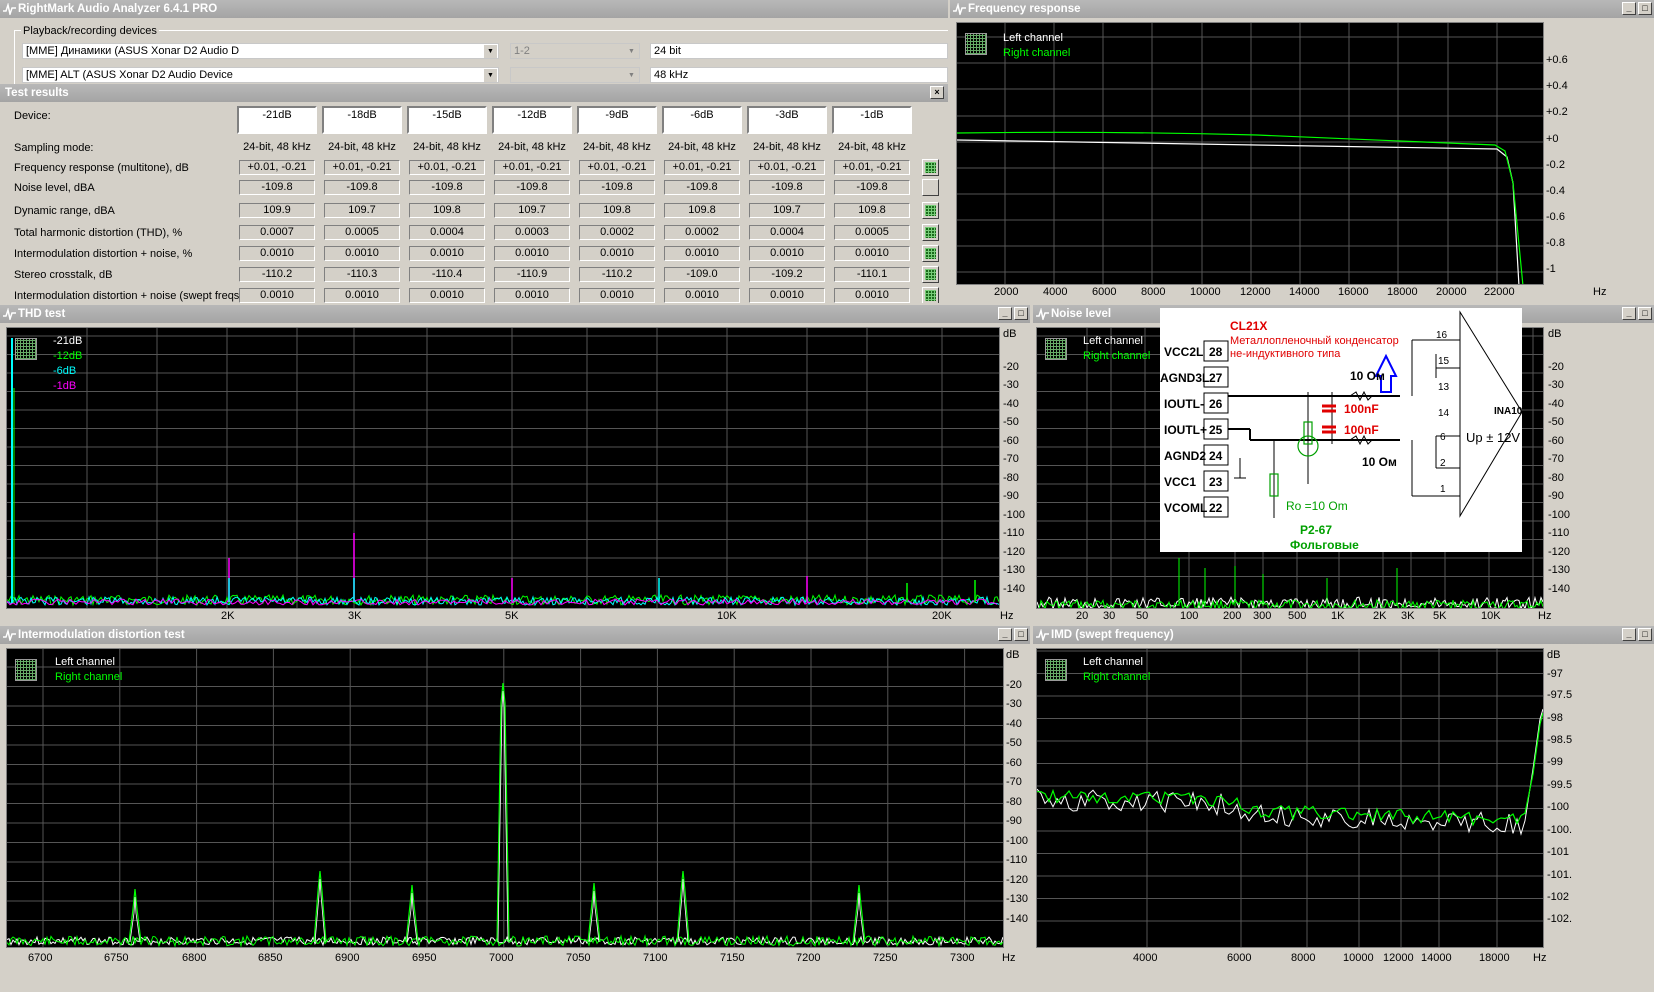 The height and width of the screenshot is (992, 1654). I want to click on row-label: Noise level, dBA, so click(54, 188).